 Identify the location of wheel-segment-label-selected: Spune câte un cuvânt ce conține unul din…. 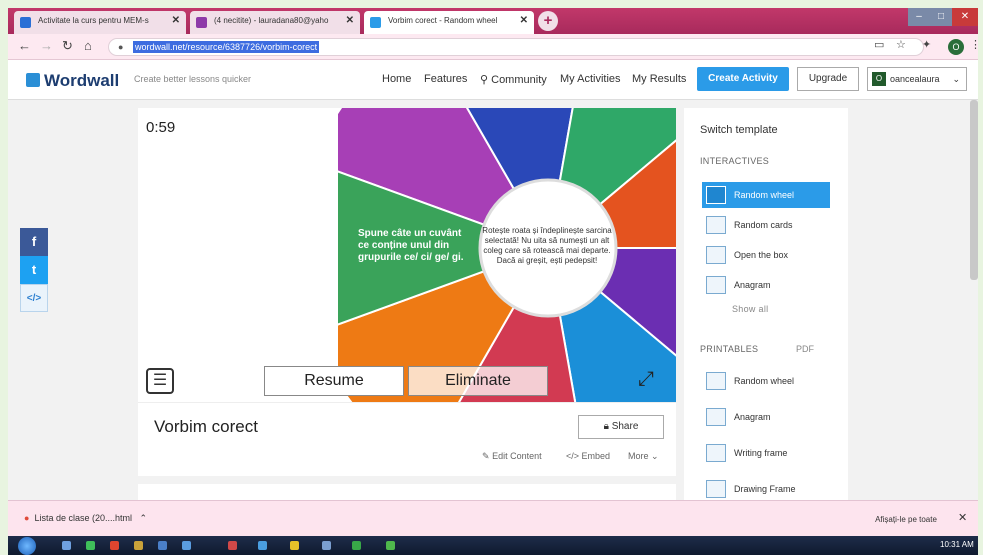
(411, 245).